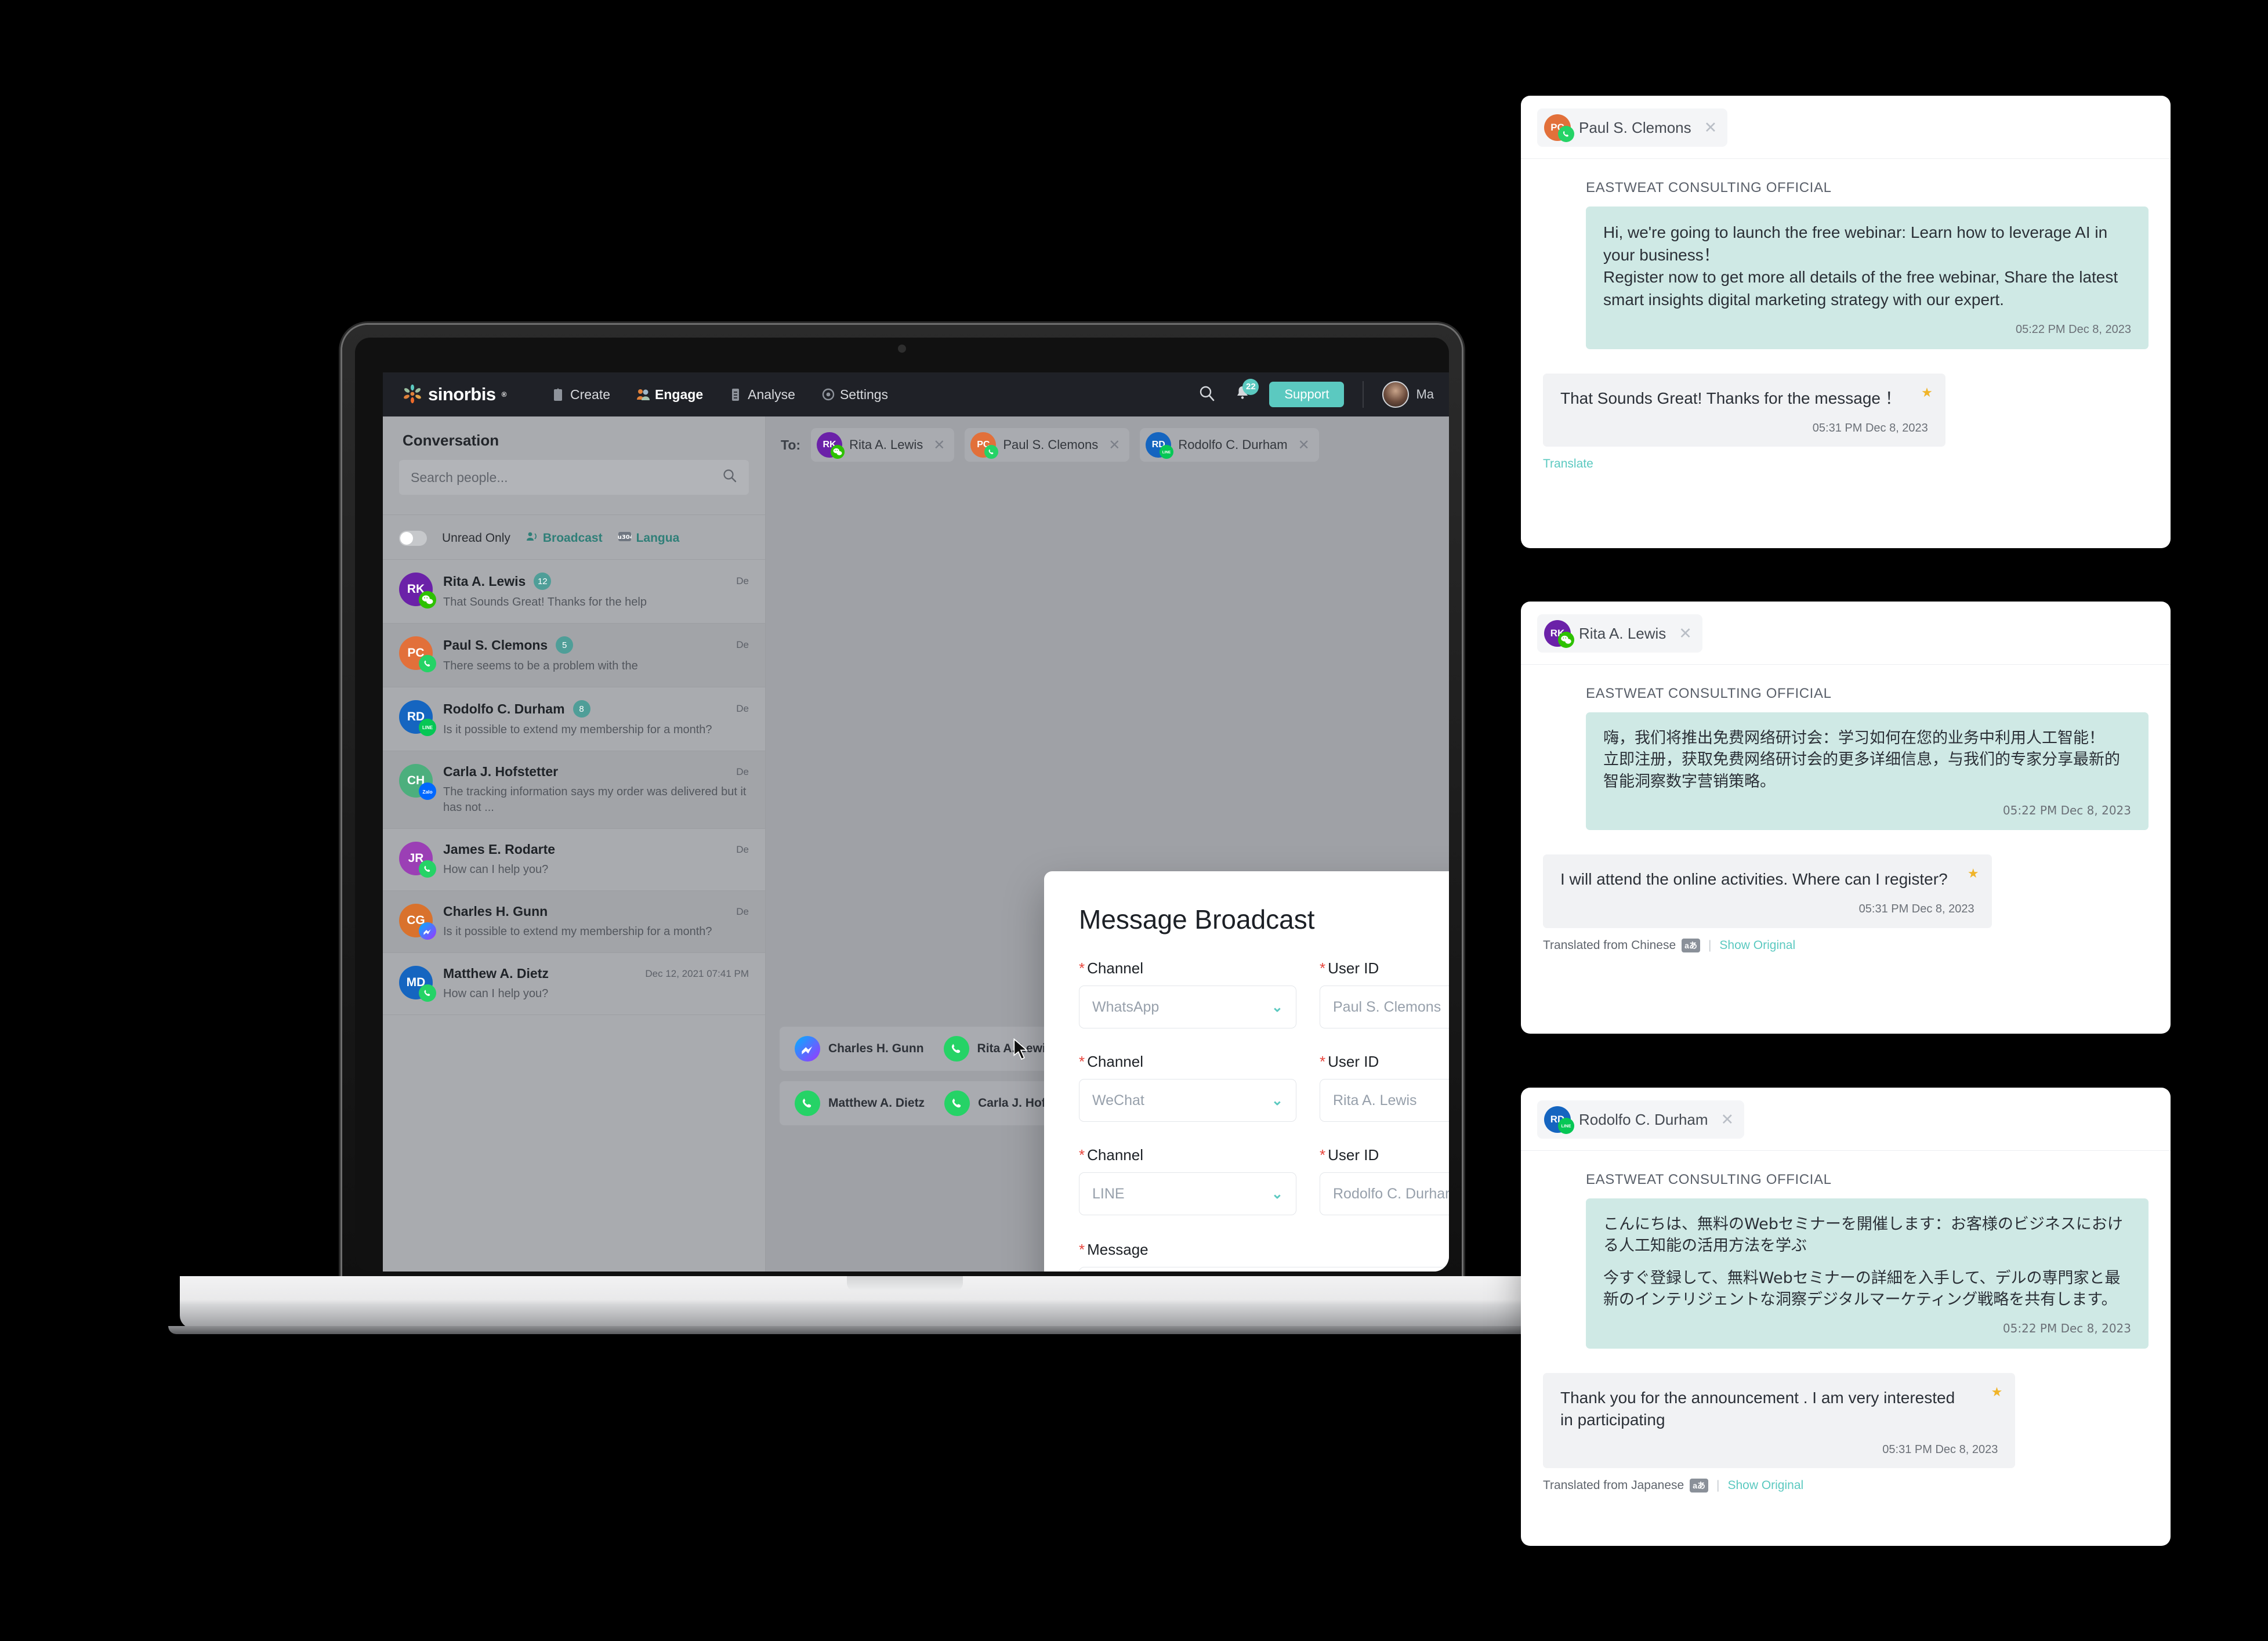 Image resolution: width=2268 pixels, height=1641 pixels. Describe the element at coordinates (1188, 1007) in the screenshot. I see `channel-select: WhatsApp ⌄` at that location.